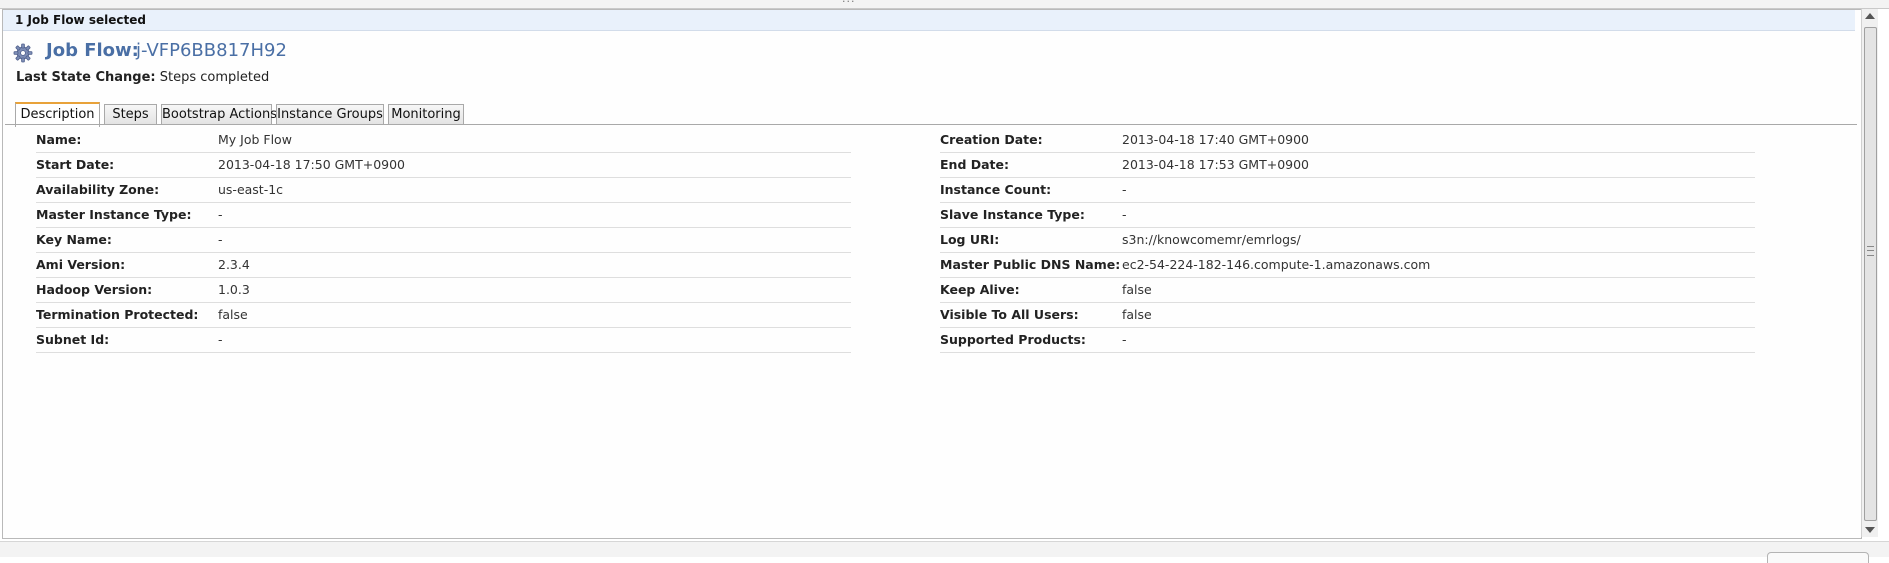  I want to click on detail-key: Hadoop Version:, so click(94, 289).